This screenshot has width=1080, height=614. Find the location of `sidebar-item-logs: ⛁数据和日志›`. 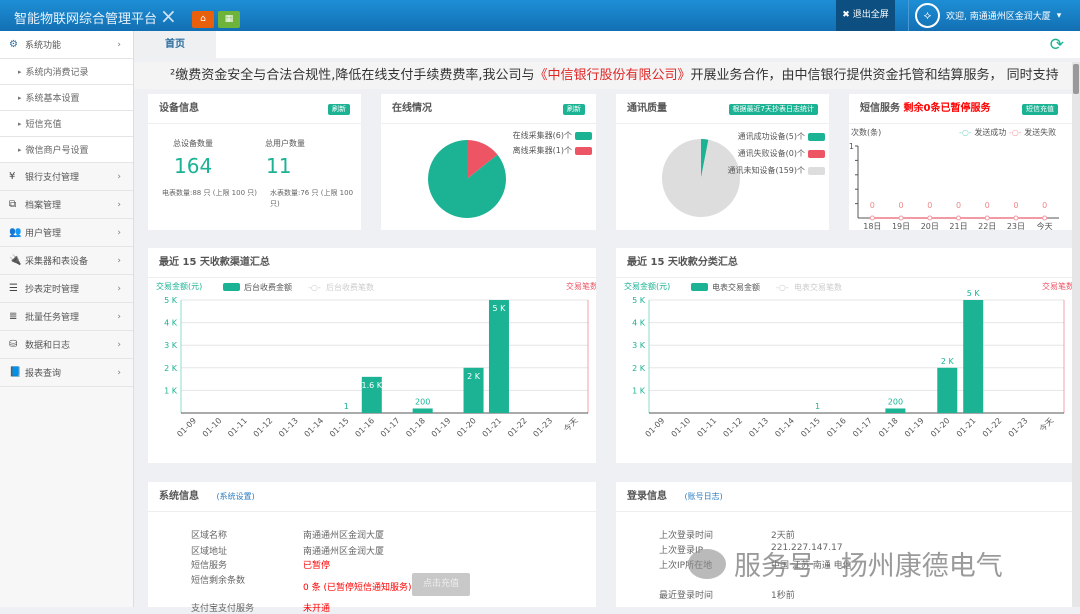

sidebar-item-logs: ⛁数据和日志› is located at coordinates (66, 345).